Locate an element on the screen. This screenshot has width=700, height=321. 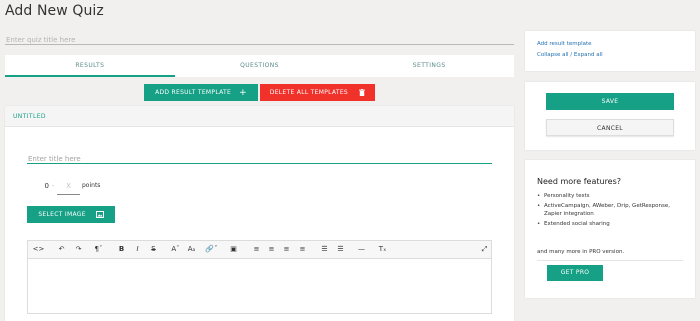
tab-questions: QUESTIONS is located at coordinates (260, 66).